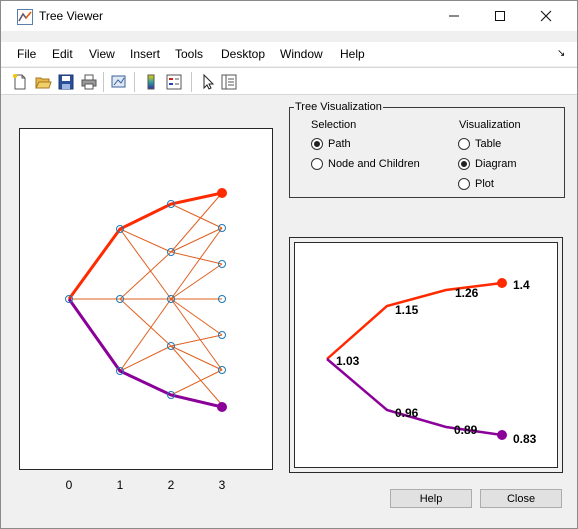 This screenshot has height=529, width=578. I want to click on up-path-end-marker, so click(222, 193).